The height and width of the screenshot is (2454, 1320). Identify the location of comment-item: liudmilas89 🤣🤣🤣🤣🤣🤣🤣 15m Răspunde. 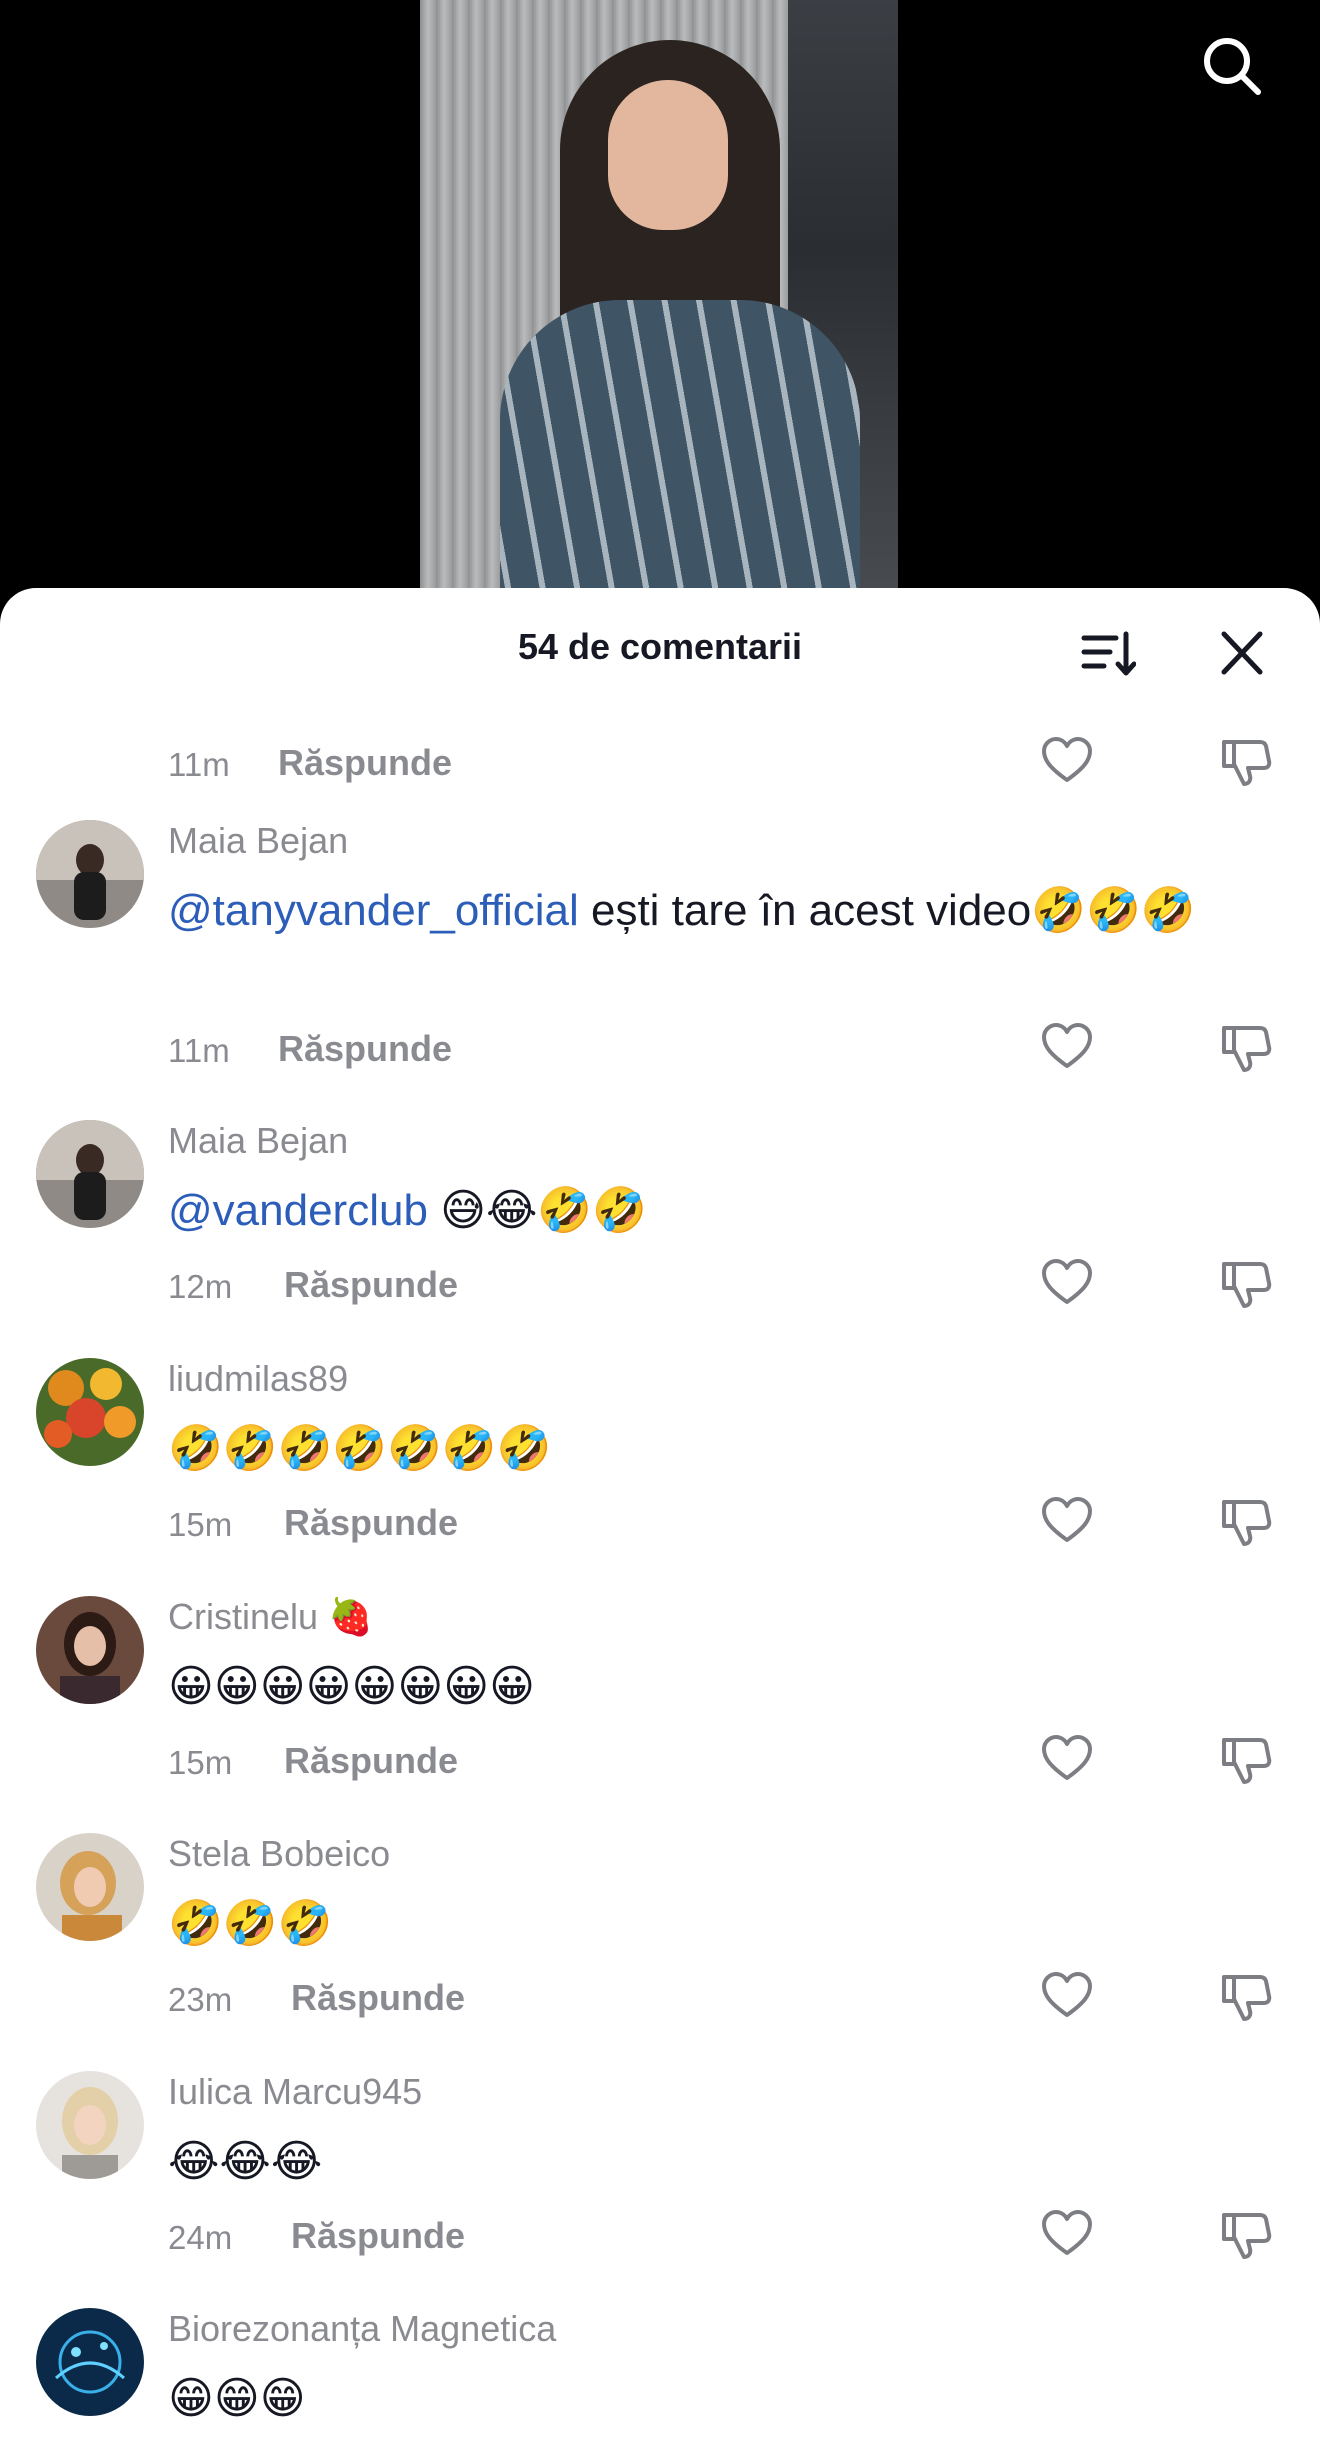
(660, 1473).